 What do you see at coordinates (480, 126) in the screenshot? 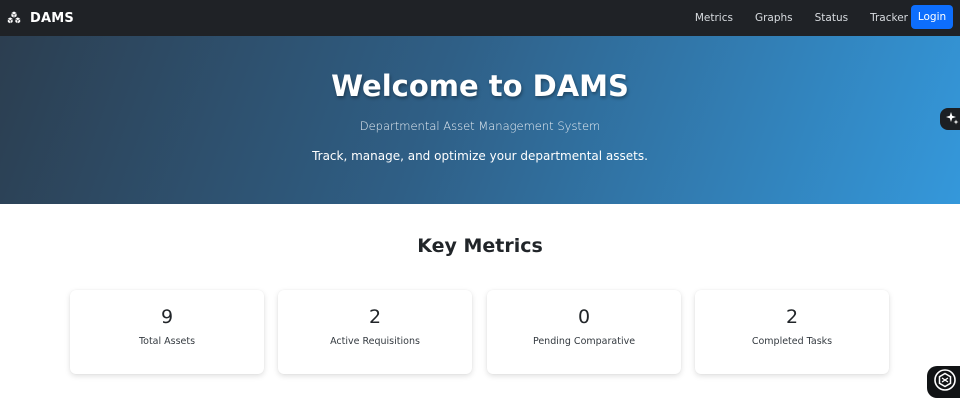
I see `hero-subtitle: Departmental Asset Management System` at bounding box center [480, 126].